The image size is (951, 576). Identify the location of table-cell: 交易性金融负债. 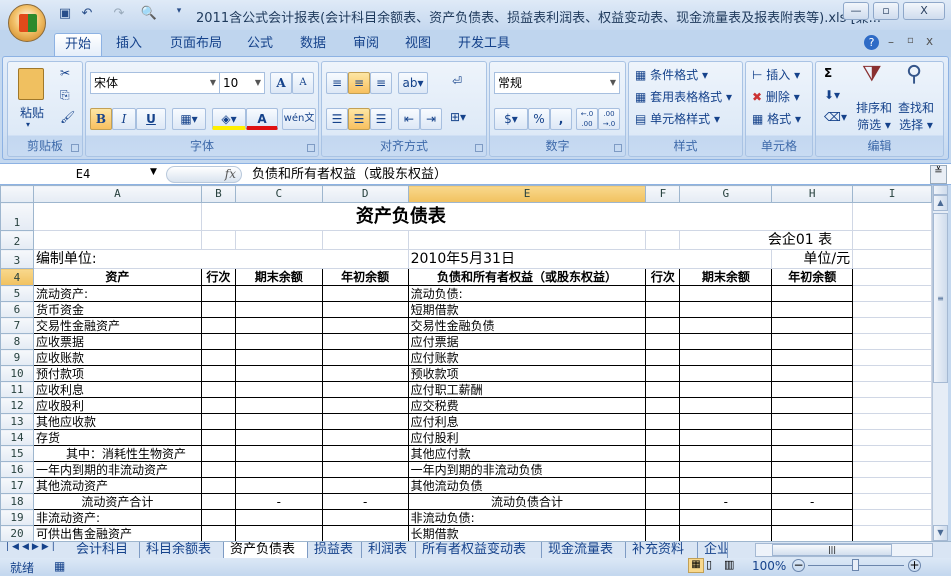
(527, 325).